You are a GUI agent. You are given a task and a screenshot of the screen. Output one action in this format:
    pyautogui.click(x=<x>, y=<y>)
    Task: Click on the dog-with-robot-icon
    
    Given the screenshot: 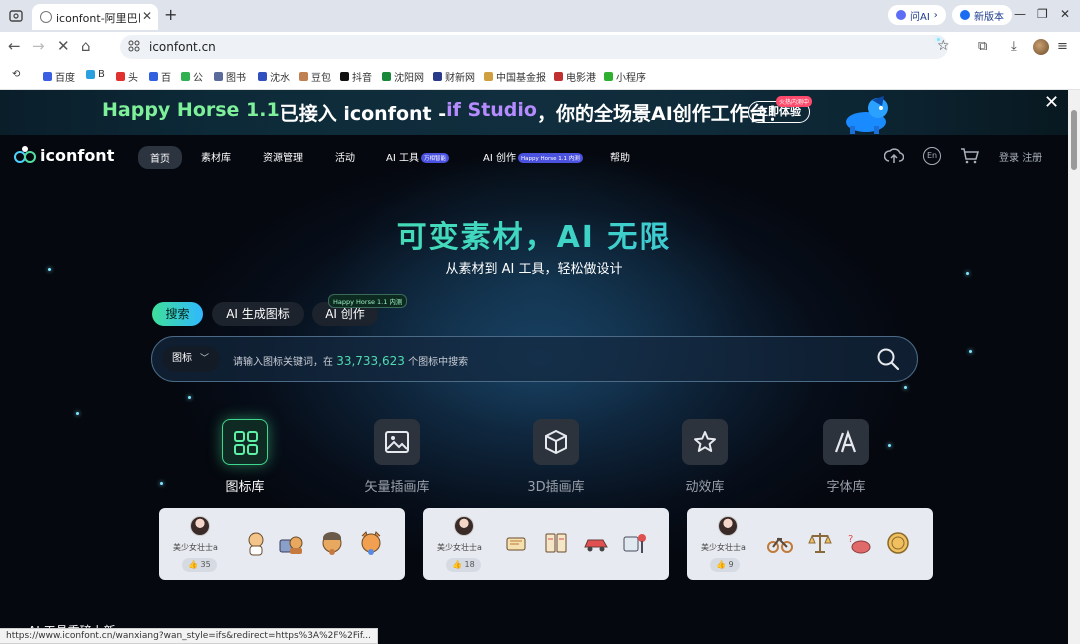 What is the action you would take?
    pyautogui.click(x=291, y=543)
    